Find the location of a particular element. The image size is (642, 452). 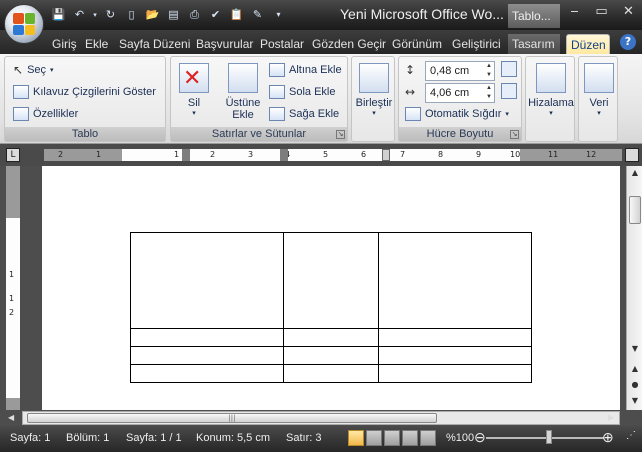

data-button: Veri ▾ is located at coordinates (599, 90).